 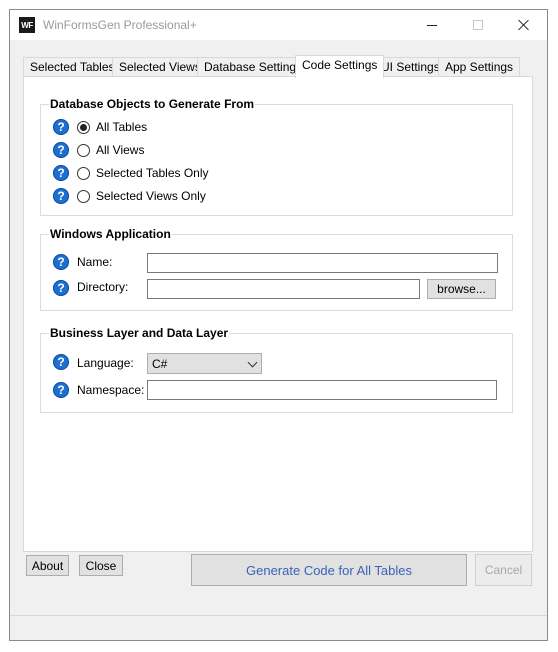 What do you see at coordinates (252, 362) in the screenshot?
I see `chevron-down-icon` at bounding box center [252, 362].